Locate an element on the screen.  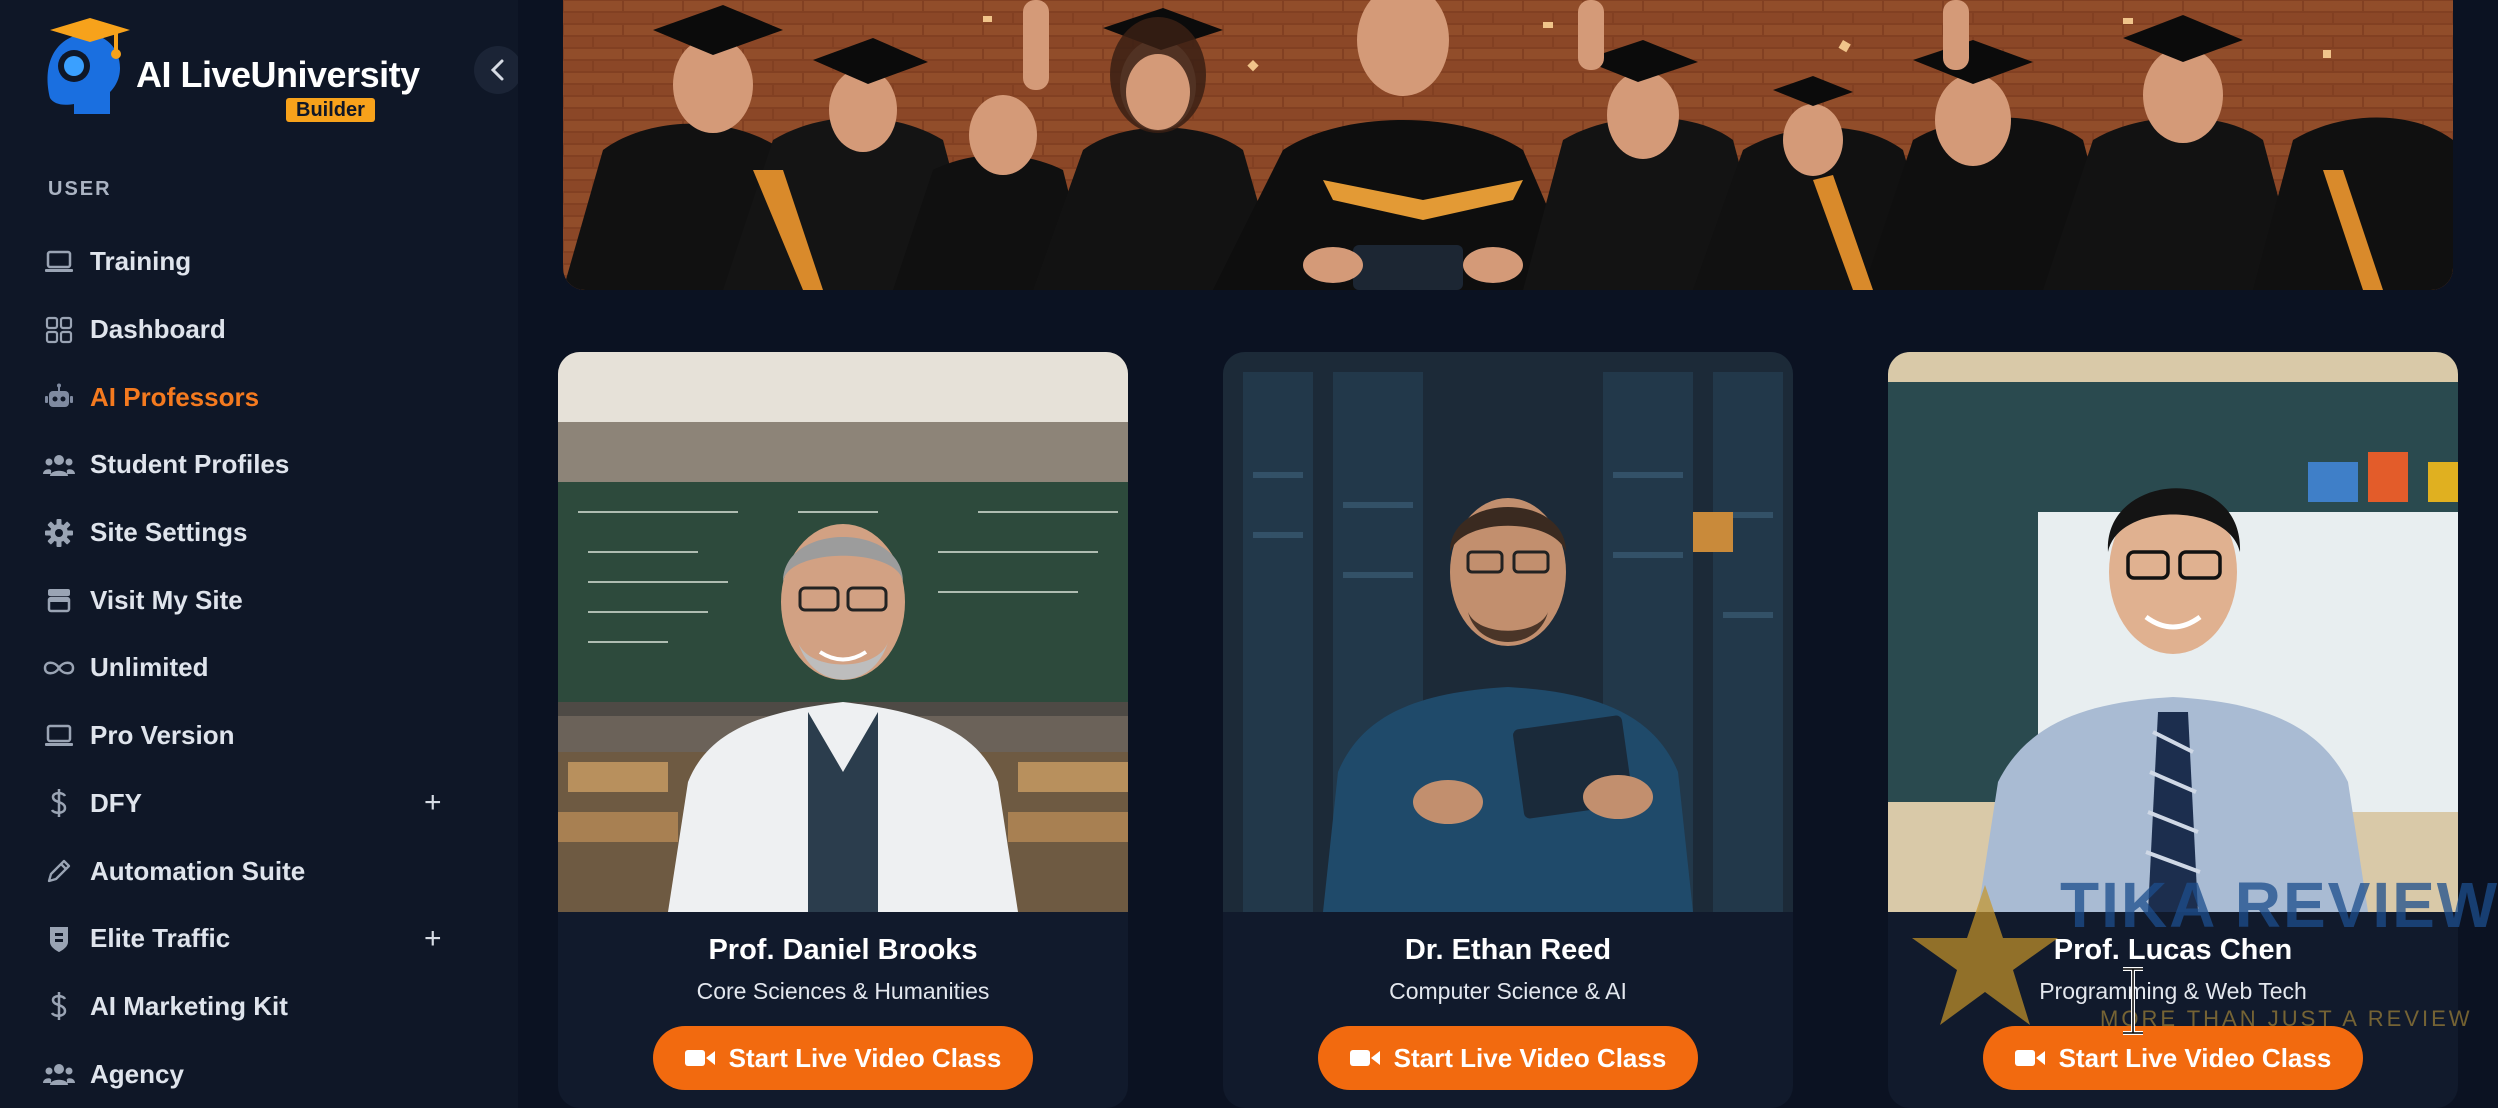
sidebar-item-label: Unlimited is located at coordinates (149, 667).